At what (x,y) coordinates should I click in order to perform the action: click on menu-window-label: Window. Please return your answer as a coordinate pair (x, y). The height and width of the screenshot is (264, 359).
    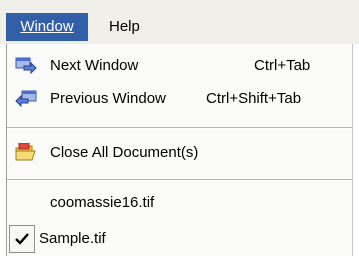
    Looking at the image, I should click on (47, 26).